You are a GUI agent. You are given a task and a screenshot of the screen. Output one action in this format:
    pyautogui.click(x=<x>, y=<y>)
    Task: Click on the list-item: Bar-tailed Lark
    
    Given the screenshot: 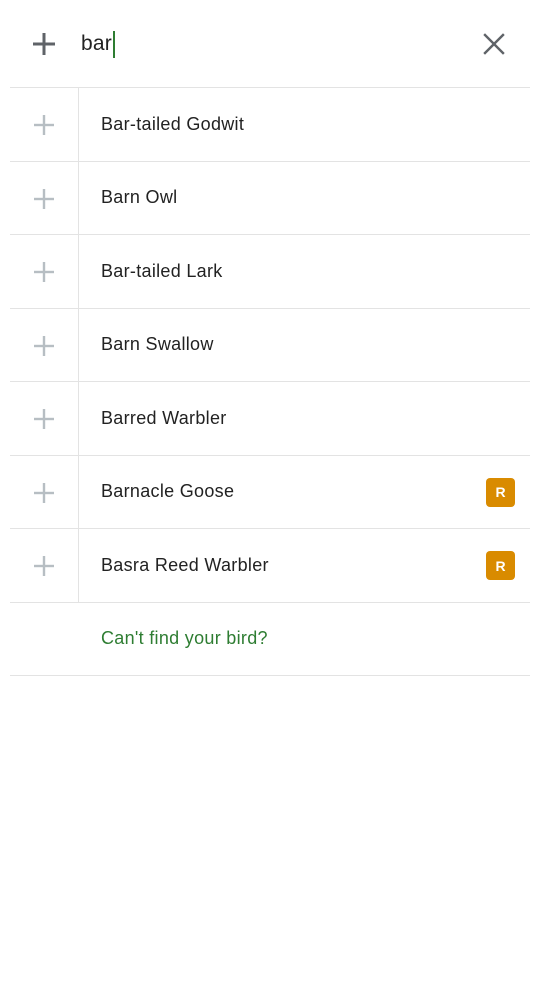 What is the action you would take?
    pyautogui.click(x=270, y=271)
    